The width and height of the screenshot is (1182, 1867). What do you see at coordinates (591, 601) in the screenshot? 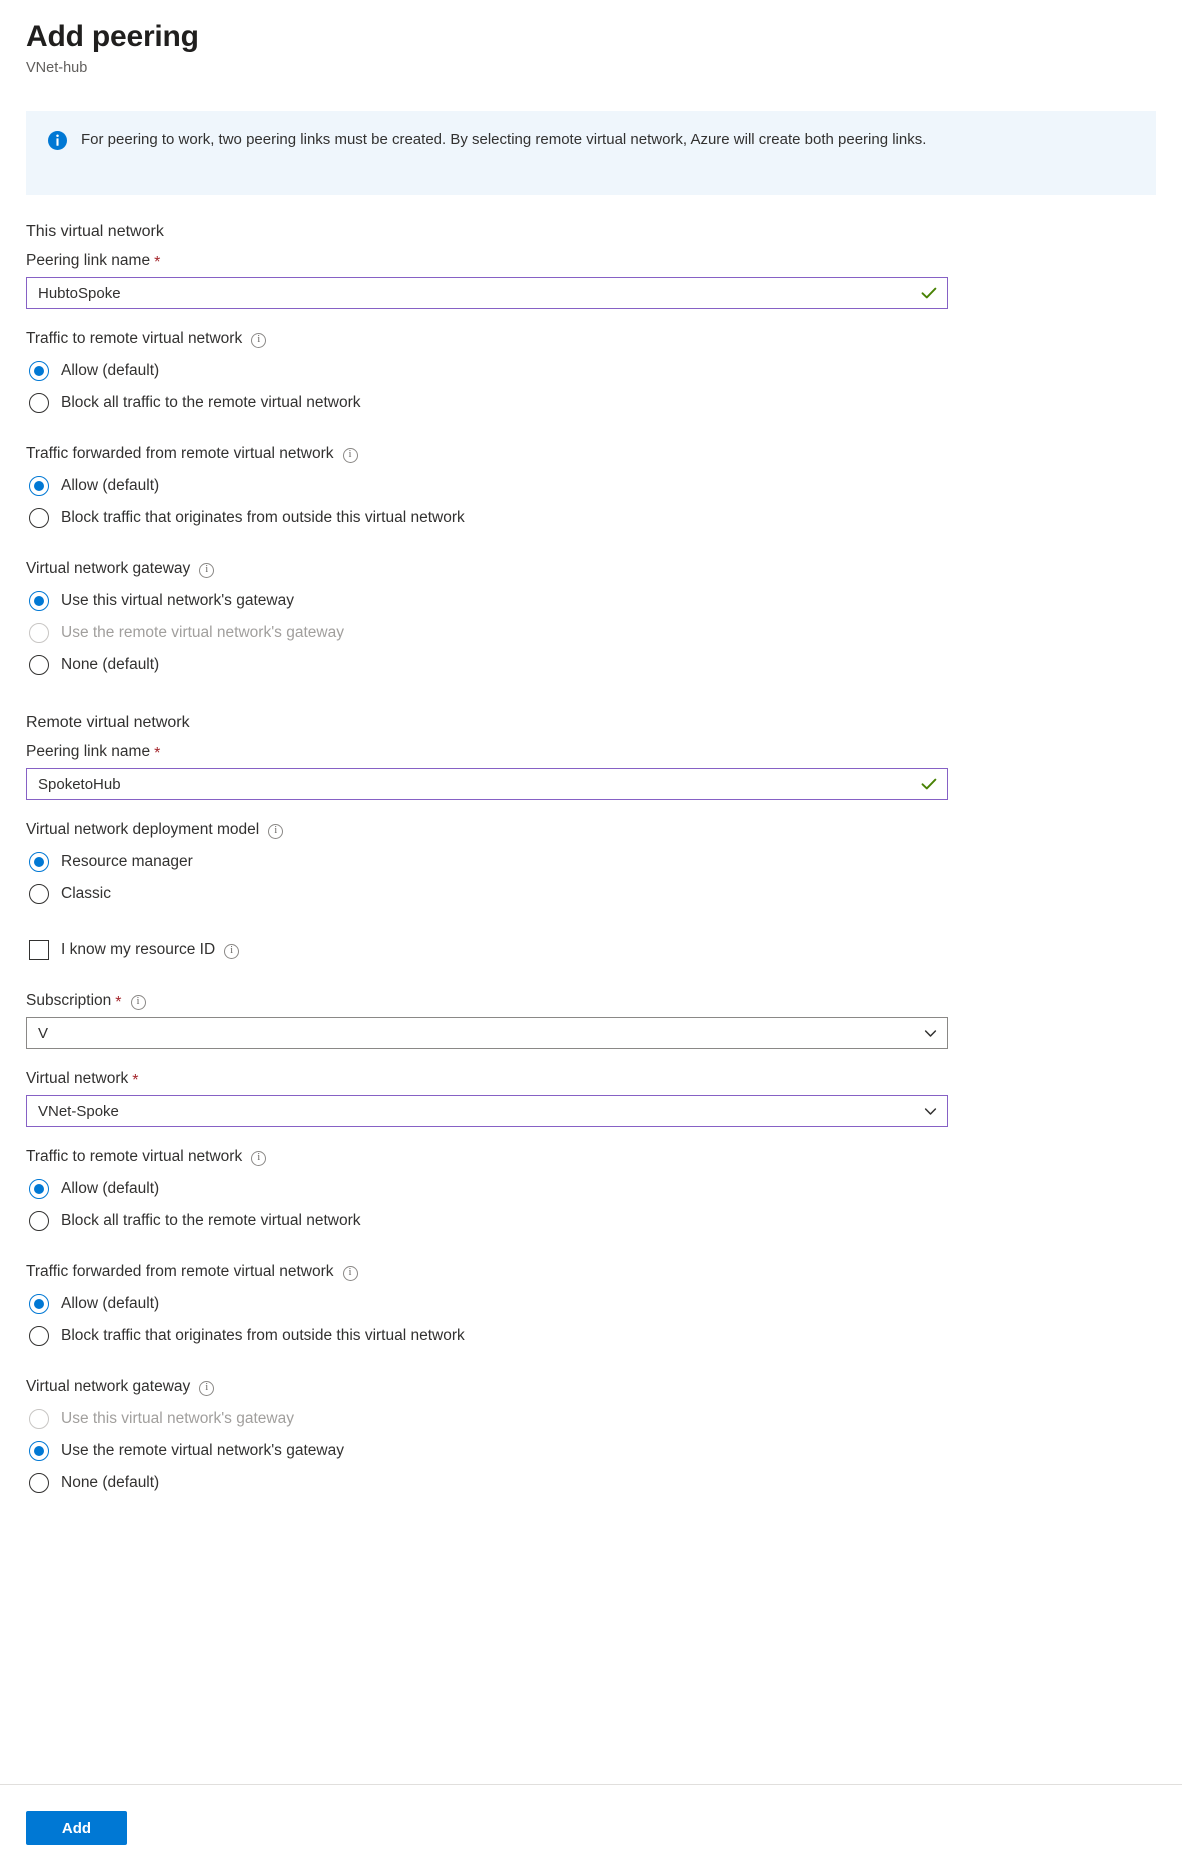
I see `radio-local-gateway-this: Use this virtual network's gateway` at bounding box center [591, 601].